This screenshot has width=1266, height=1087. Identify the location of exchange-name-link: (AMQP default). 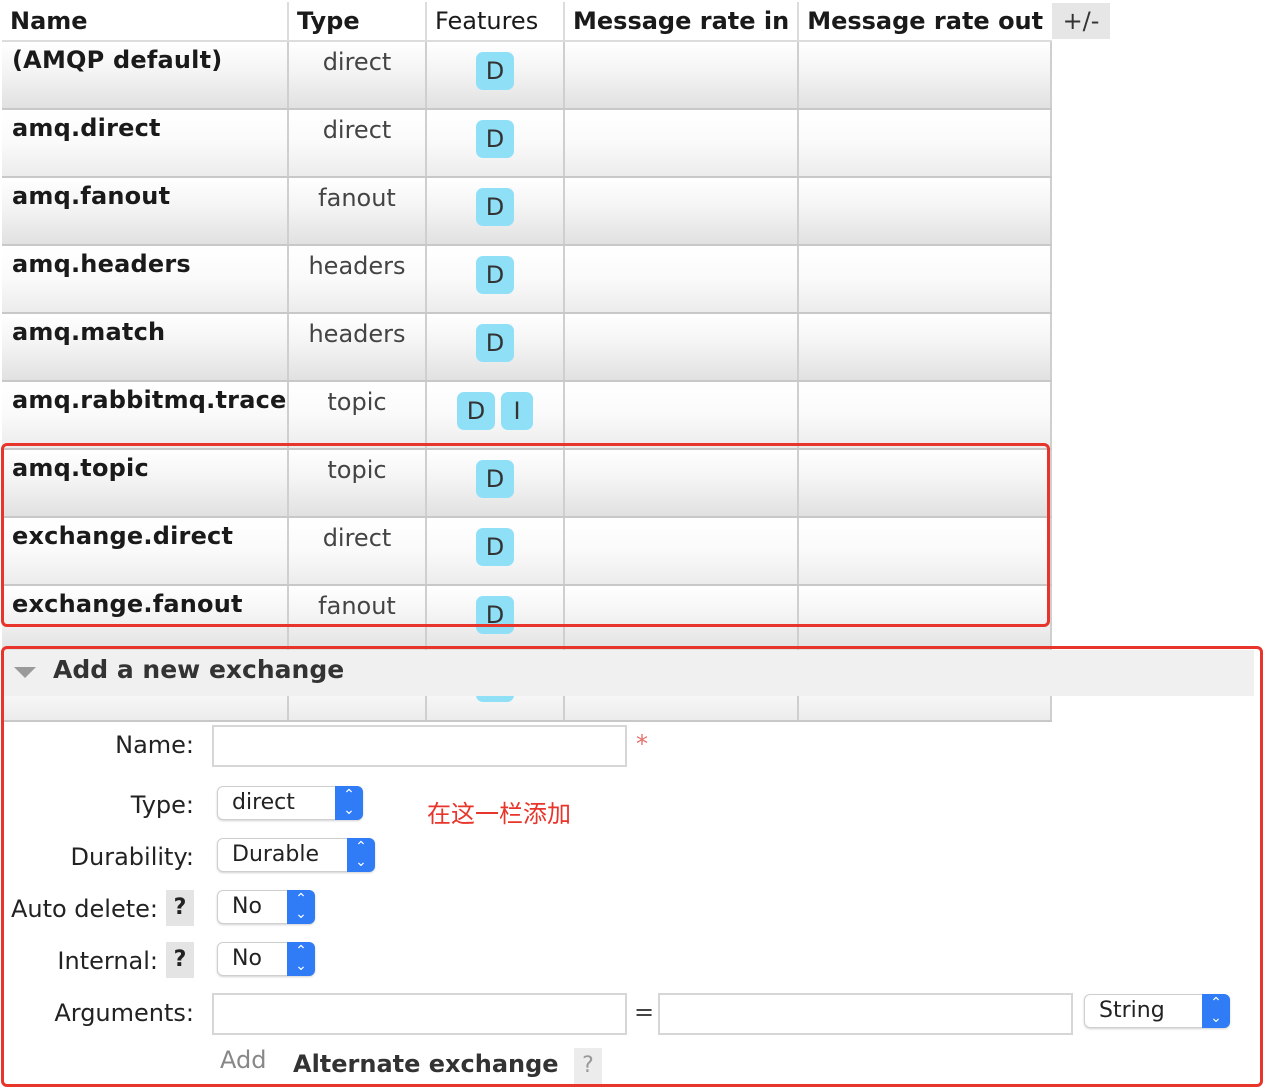
(145, 75).